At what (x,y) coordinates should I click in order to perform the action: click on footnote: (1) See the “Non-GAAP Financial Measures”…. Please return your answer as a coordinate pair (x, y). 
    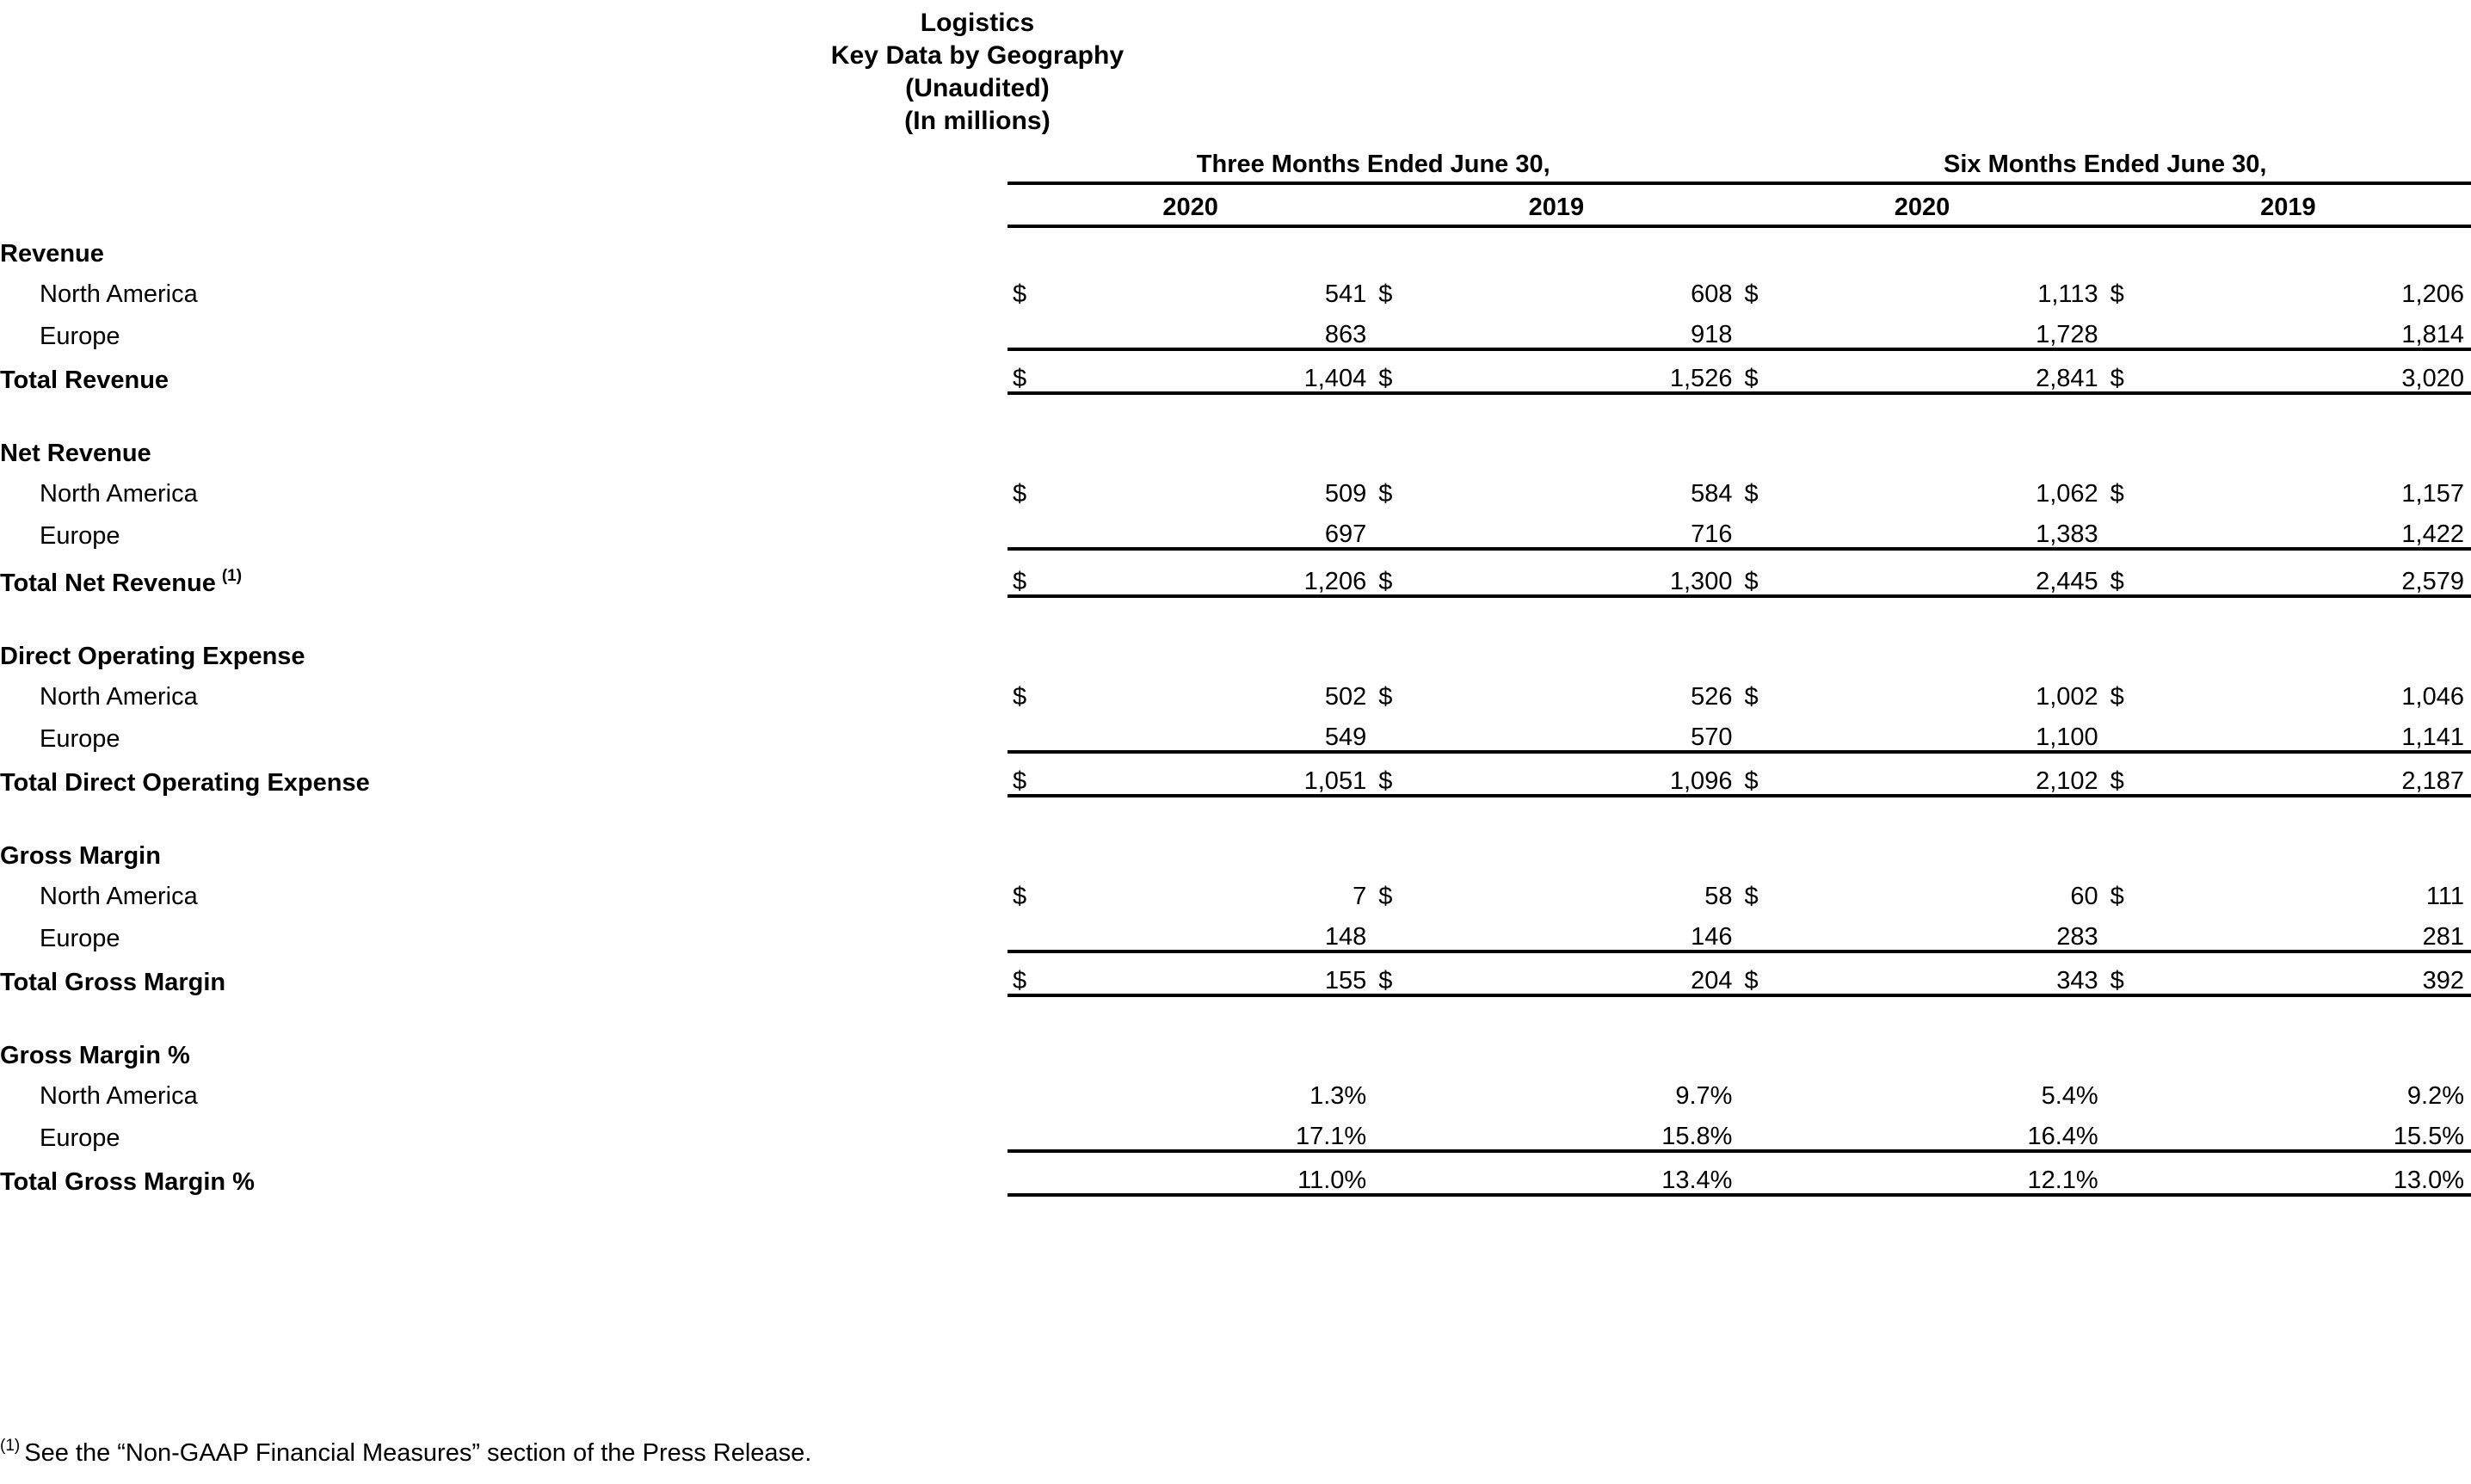
    Looking at the image, I should click on (405, 1450).